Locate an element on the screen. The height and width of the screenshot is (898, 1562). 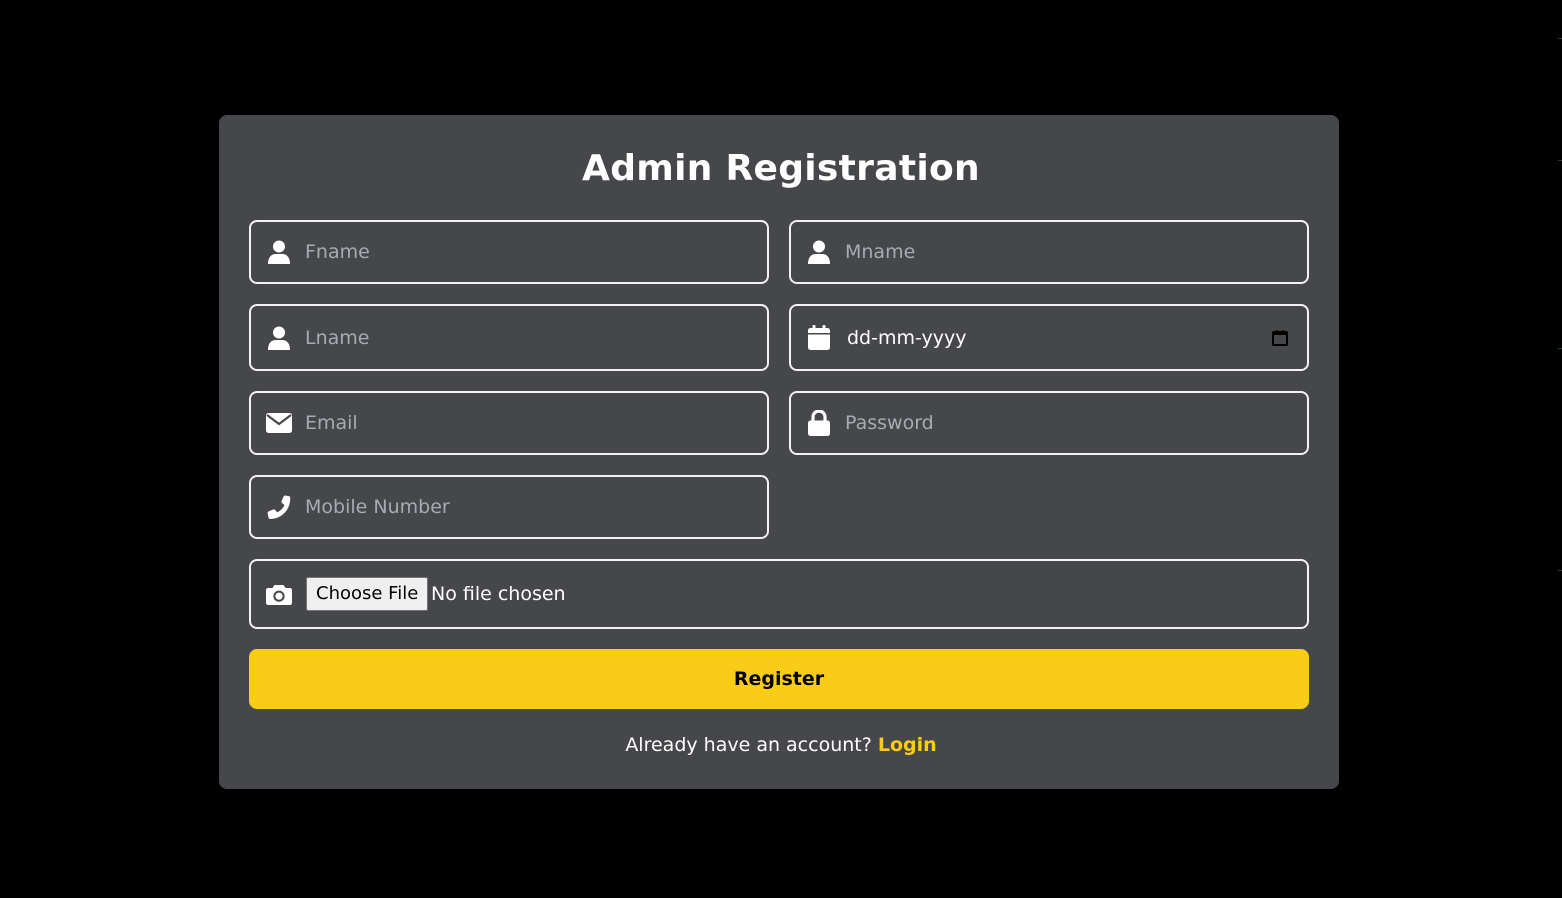
email-input is located at coordinates (528, 423).